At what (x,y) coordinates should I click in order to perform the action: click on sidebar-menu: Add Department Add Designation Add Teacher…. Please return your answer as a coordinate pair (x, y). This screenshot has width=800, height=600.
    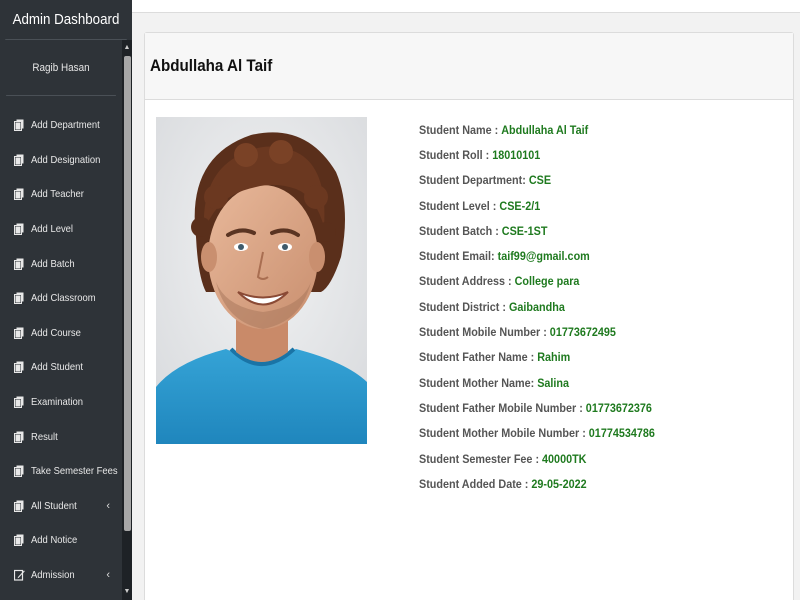
    Looking at the image, I should click on (66, 350).